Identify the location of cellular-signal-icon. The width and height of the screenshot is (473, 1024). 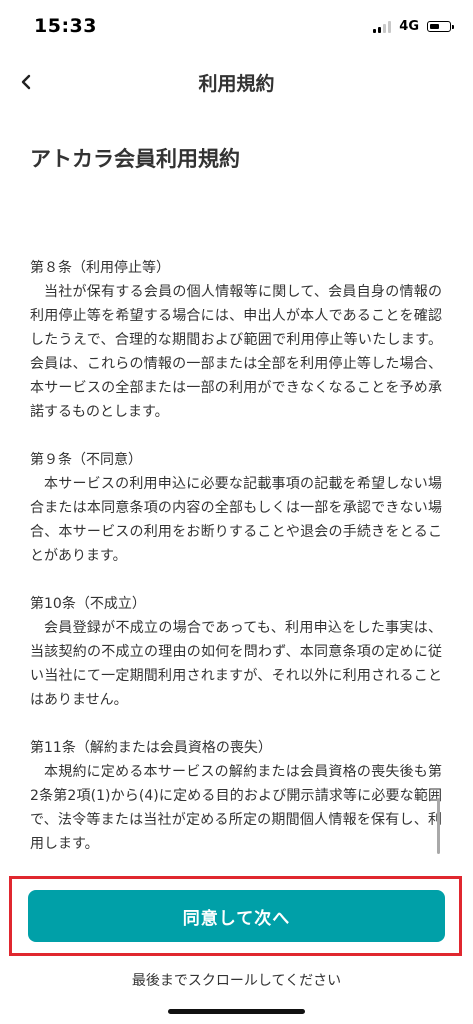
(382, 26).